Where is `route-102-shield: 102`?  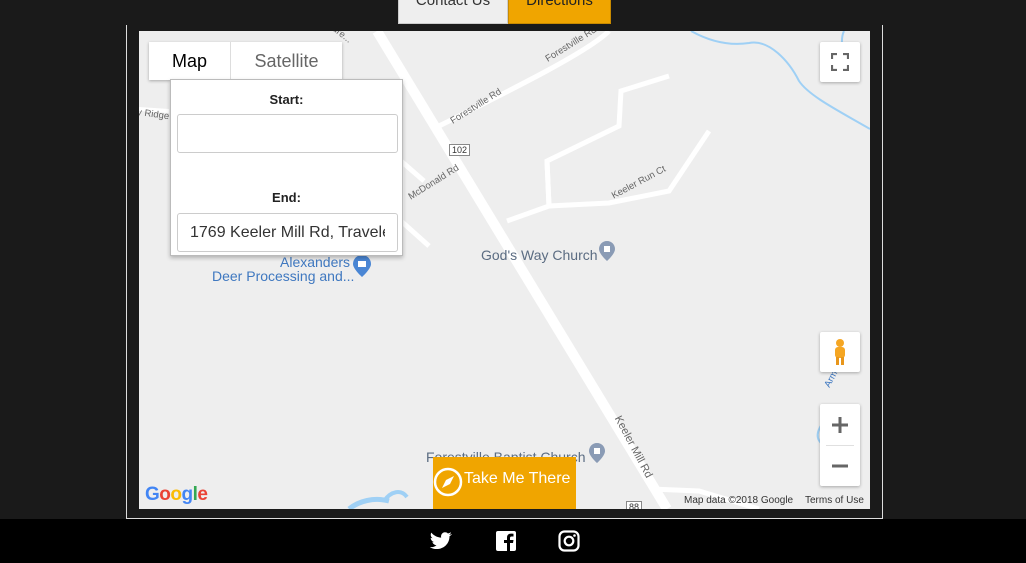 route-102-shield: 102 is located at coordinates (460, 150).